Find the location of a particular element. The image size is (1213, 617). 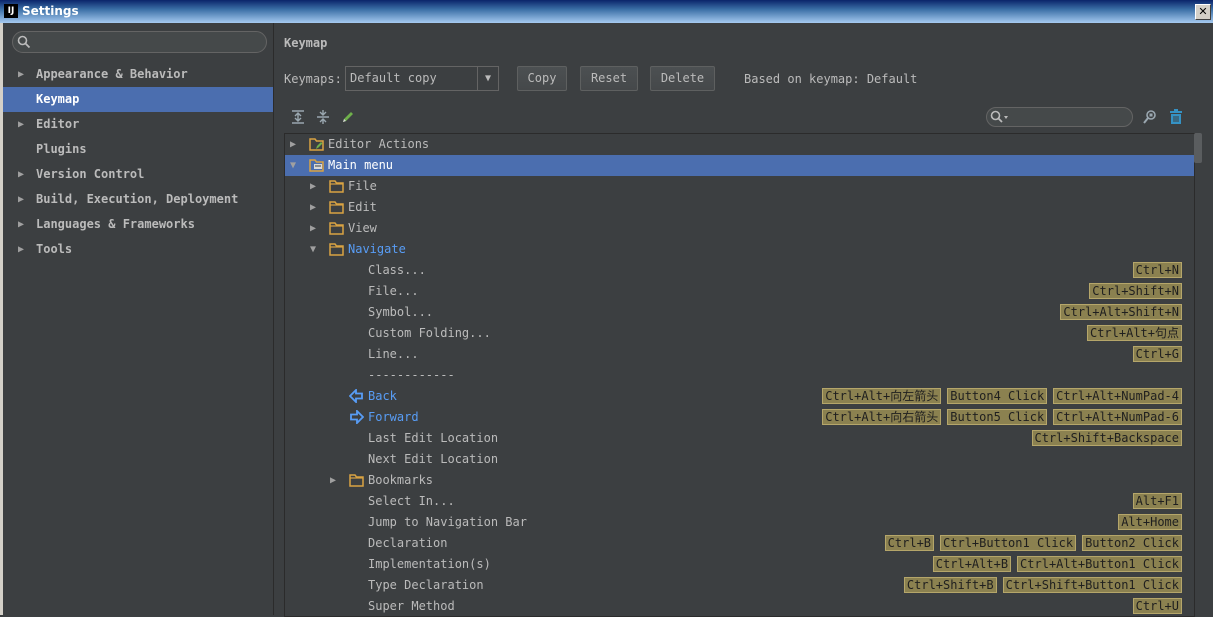

sidebar-item-label: Languages & Frameworks is located at coordinates (115, 224).